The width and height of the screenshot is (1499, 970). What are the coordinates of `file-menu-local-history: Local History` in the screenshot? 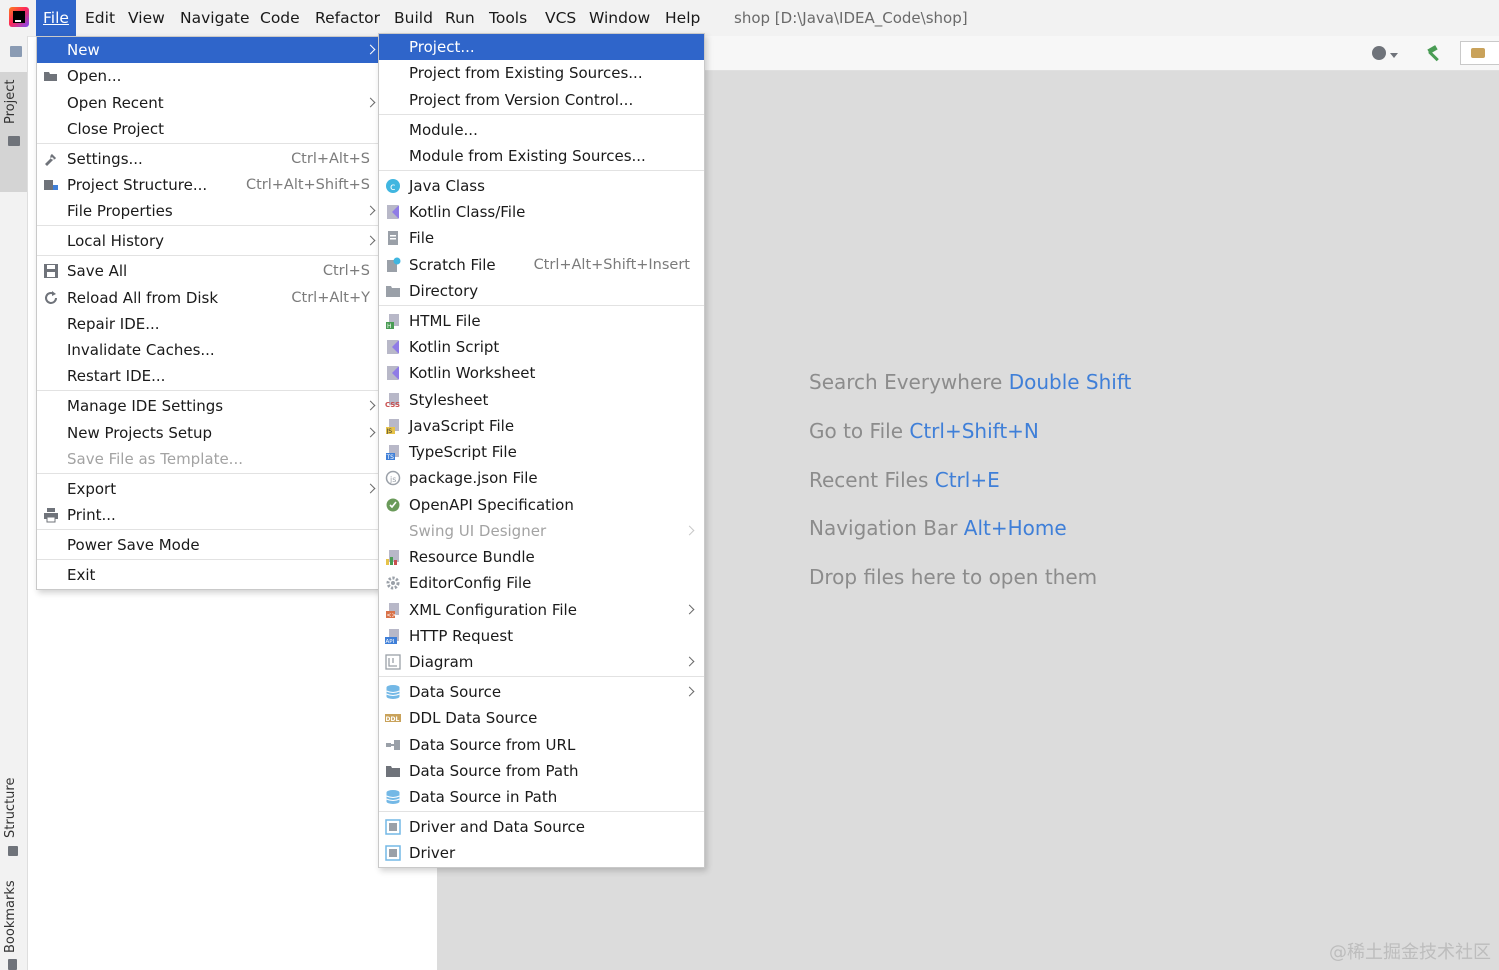 It's located at (208, 241).